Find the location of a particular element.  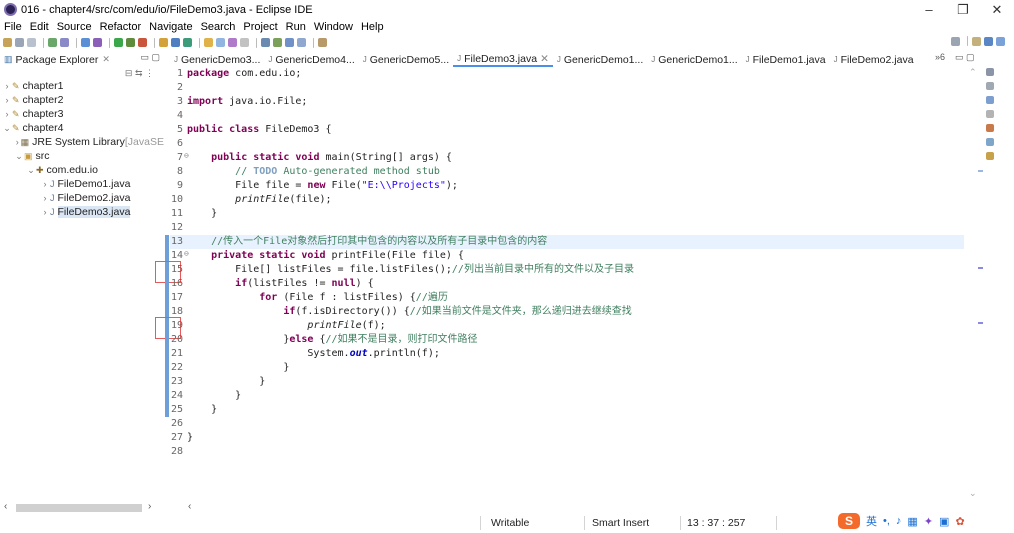

code-line: 26 is located at coordinates (567, 424).